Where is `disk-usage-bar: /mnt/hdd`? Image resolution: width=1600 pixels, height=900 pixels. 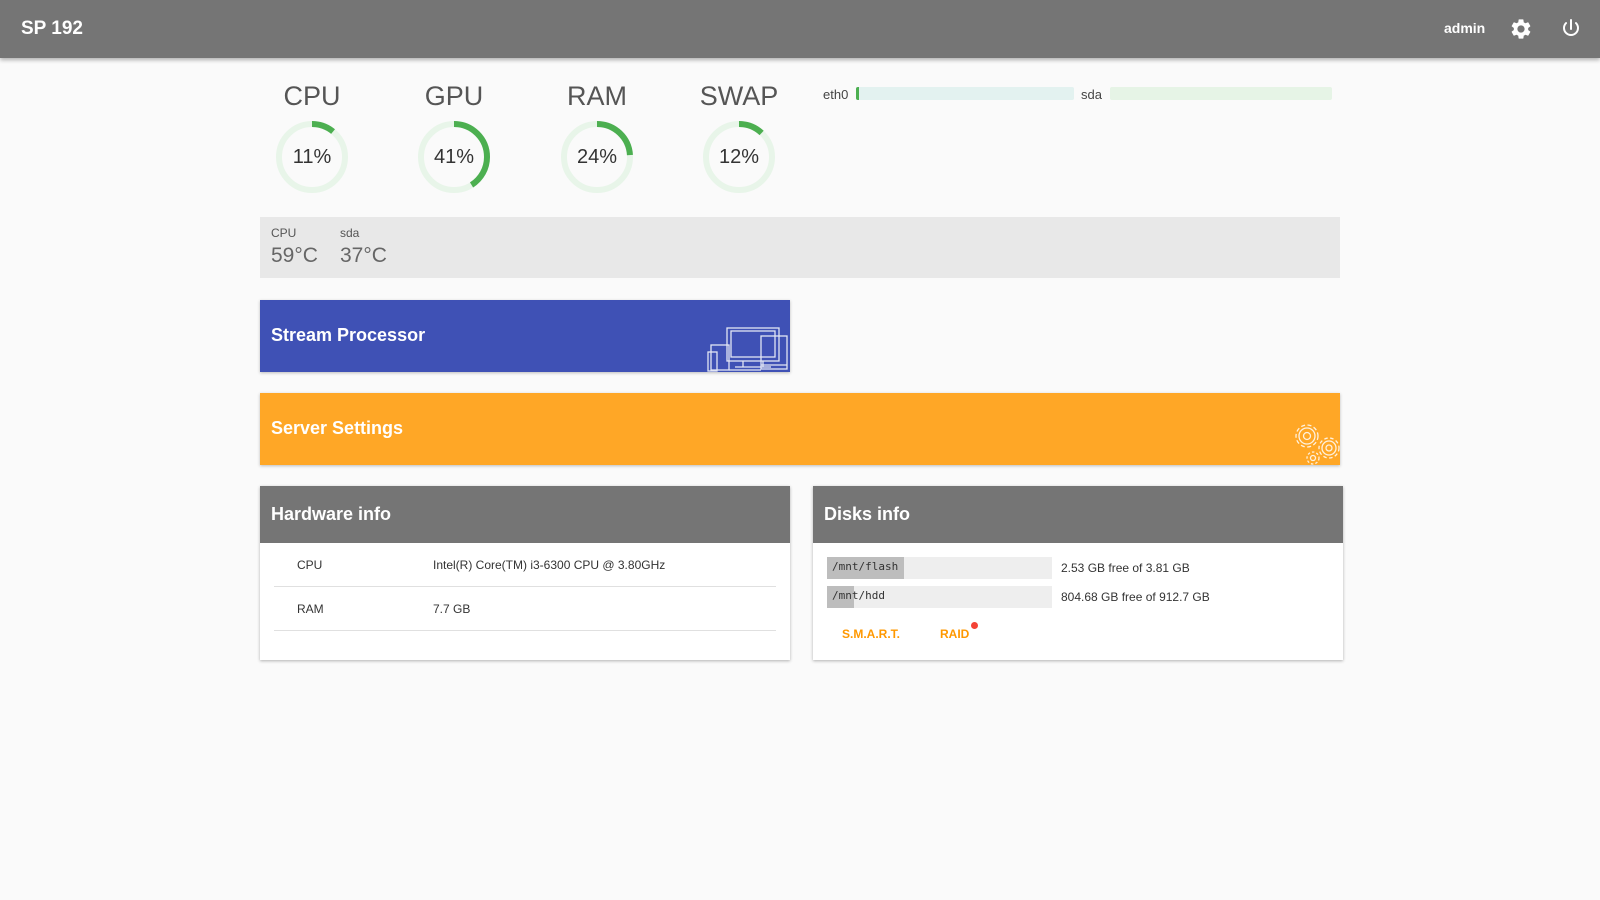
disk-usage-bar: /mnt/hdd is located at coordinates (939, 597).